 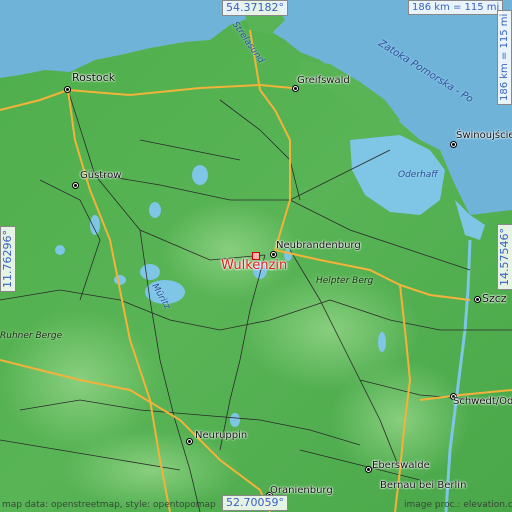 I want to click on neubrandenburg-marker, so click(x=273, y=254).